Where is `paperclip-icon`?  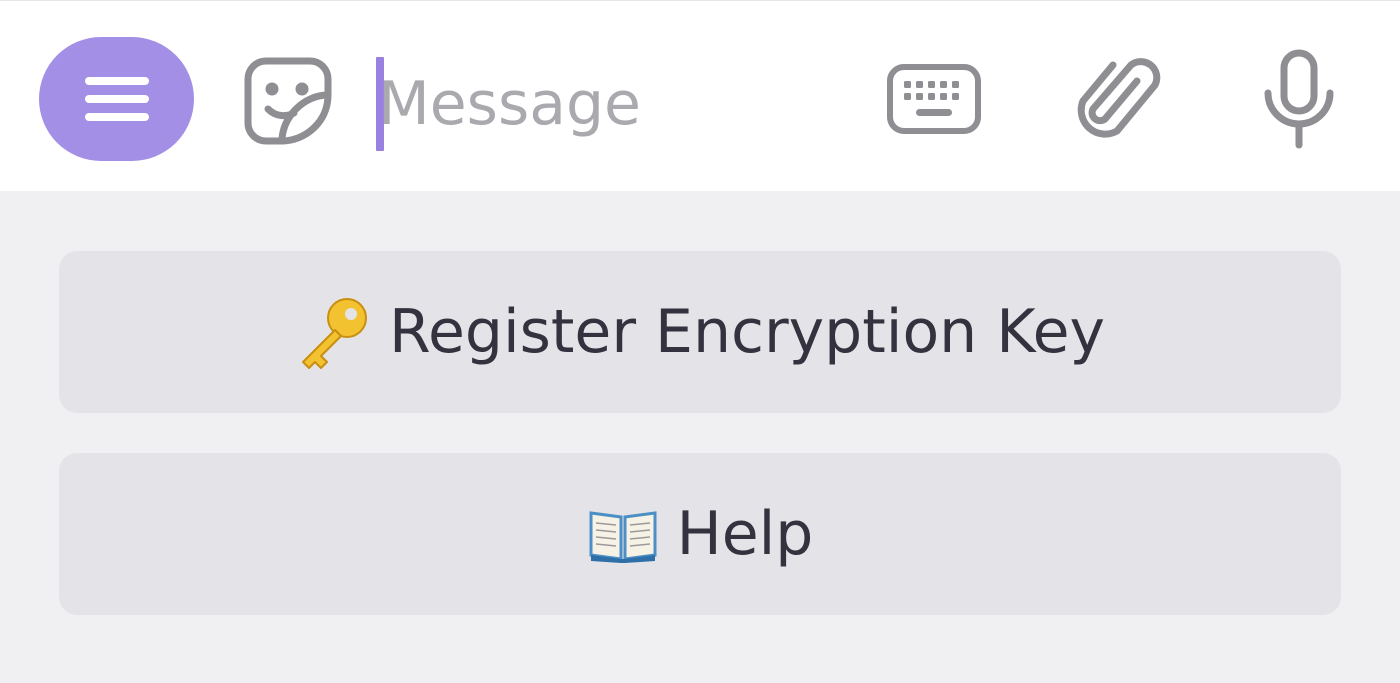 paperclip-icon is located at coordinates (1119, 98).